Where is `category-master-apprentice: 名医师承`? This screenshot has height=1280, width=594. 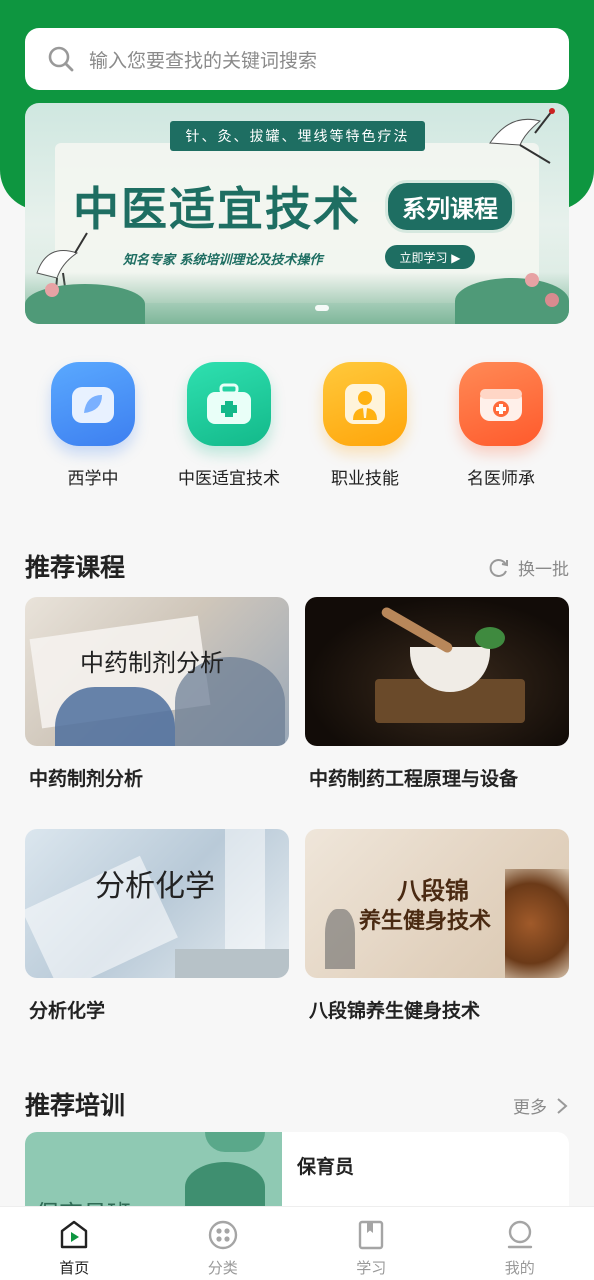
category-master-apprentice: 名医师承 is located at coordinates (501, 427).